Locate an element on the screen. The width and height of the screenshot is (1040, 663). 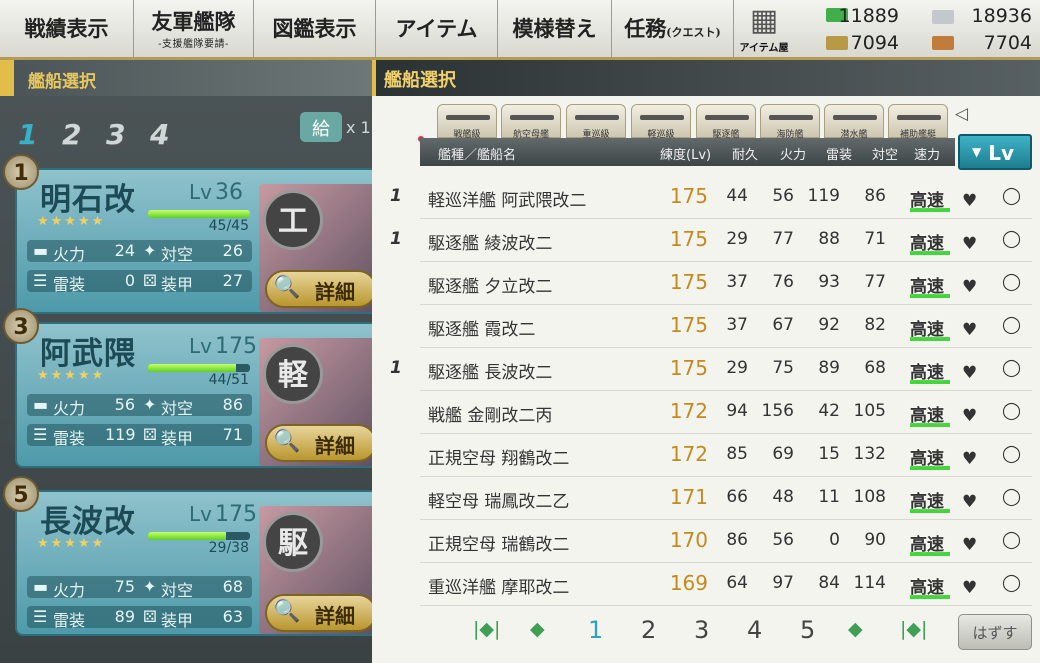
ship-type-badge: 駆 is located at coordinates (293, 542).